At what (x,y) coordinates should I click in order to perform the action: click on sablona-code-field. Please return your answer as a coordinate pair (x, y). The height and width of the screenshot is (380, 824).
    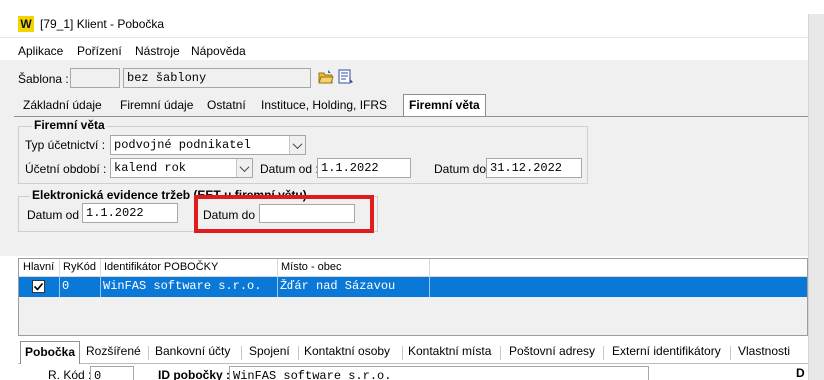
    Looking at the image, I should click on (95, 78).